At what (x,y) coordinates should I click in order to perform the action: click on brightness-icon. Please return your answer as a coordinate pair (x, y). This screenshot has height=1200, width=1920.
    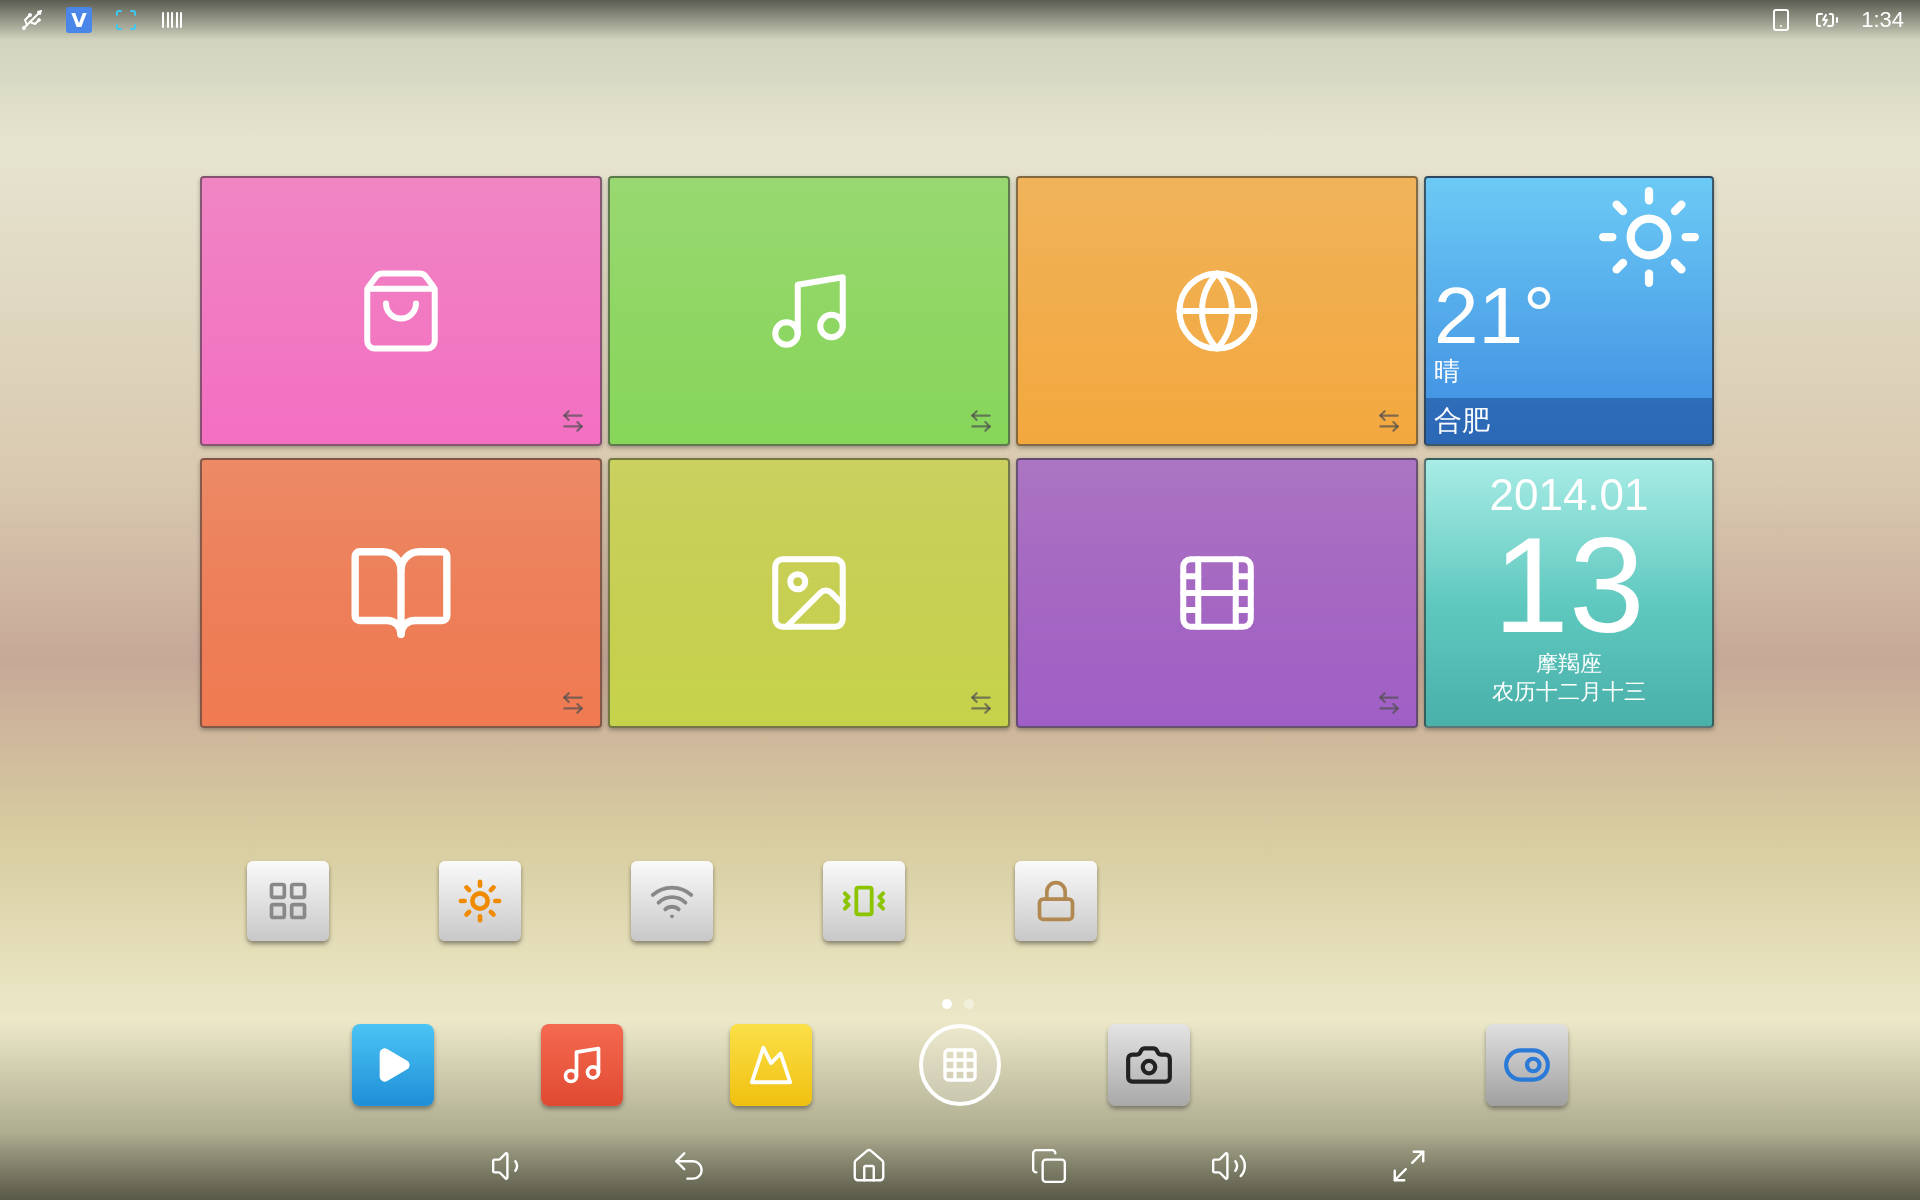
    Looking at the image, I should click on (480, 901).